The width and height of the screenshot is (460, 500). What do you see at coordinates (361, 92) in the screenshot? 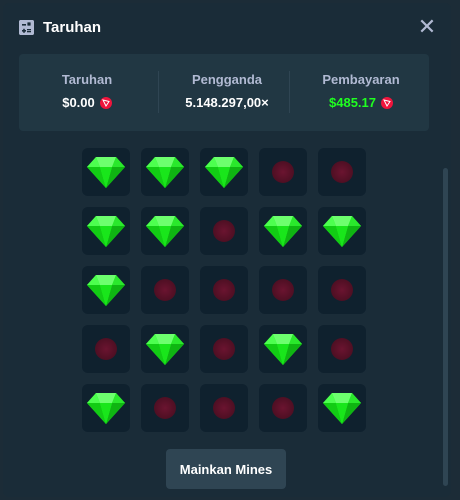
I see `stat-payout: Pembayaran $485.17` at bounding box center [361, 92].